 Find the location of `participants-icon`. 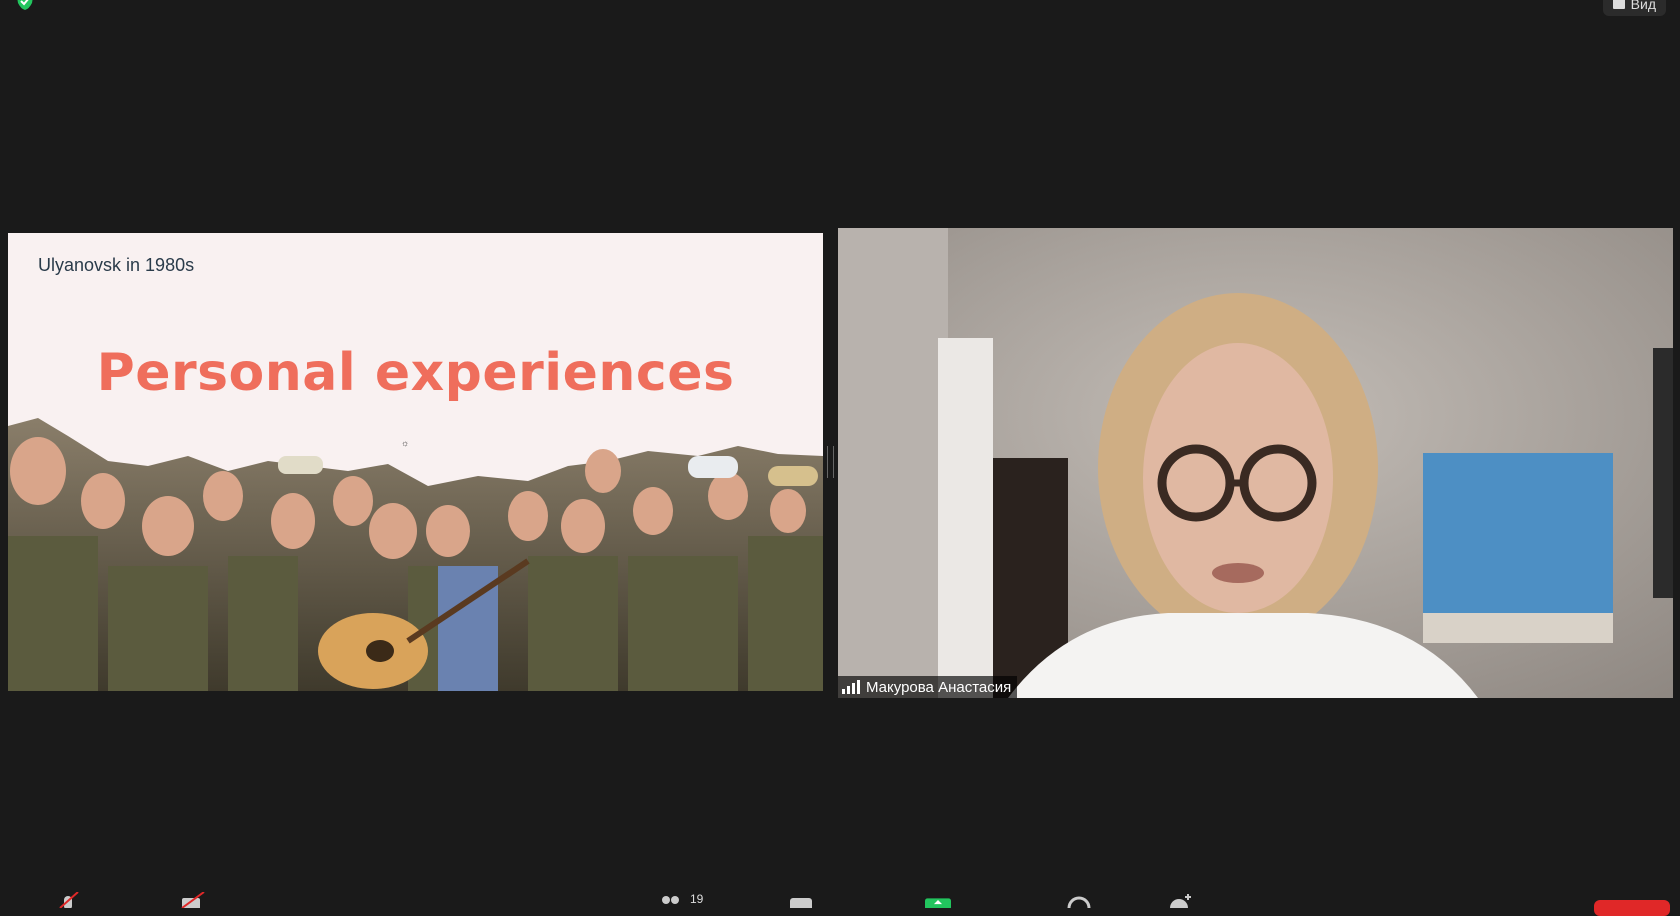

participants-icon is located at coordinates (671, 900).